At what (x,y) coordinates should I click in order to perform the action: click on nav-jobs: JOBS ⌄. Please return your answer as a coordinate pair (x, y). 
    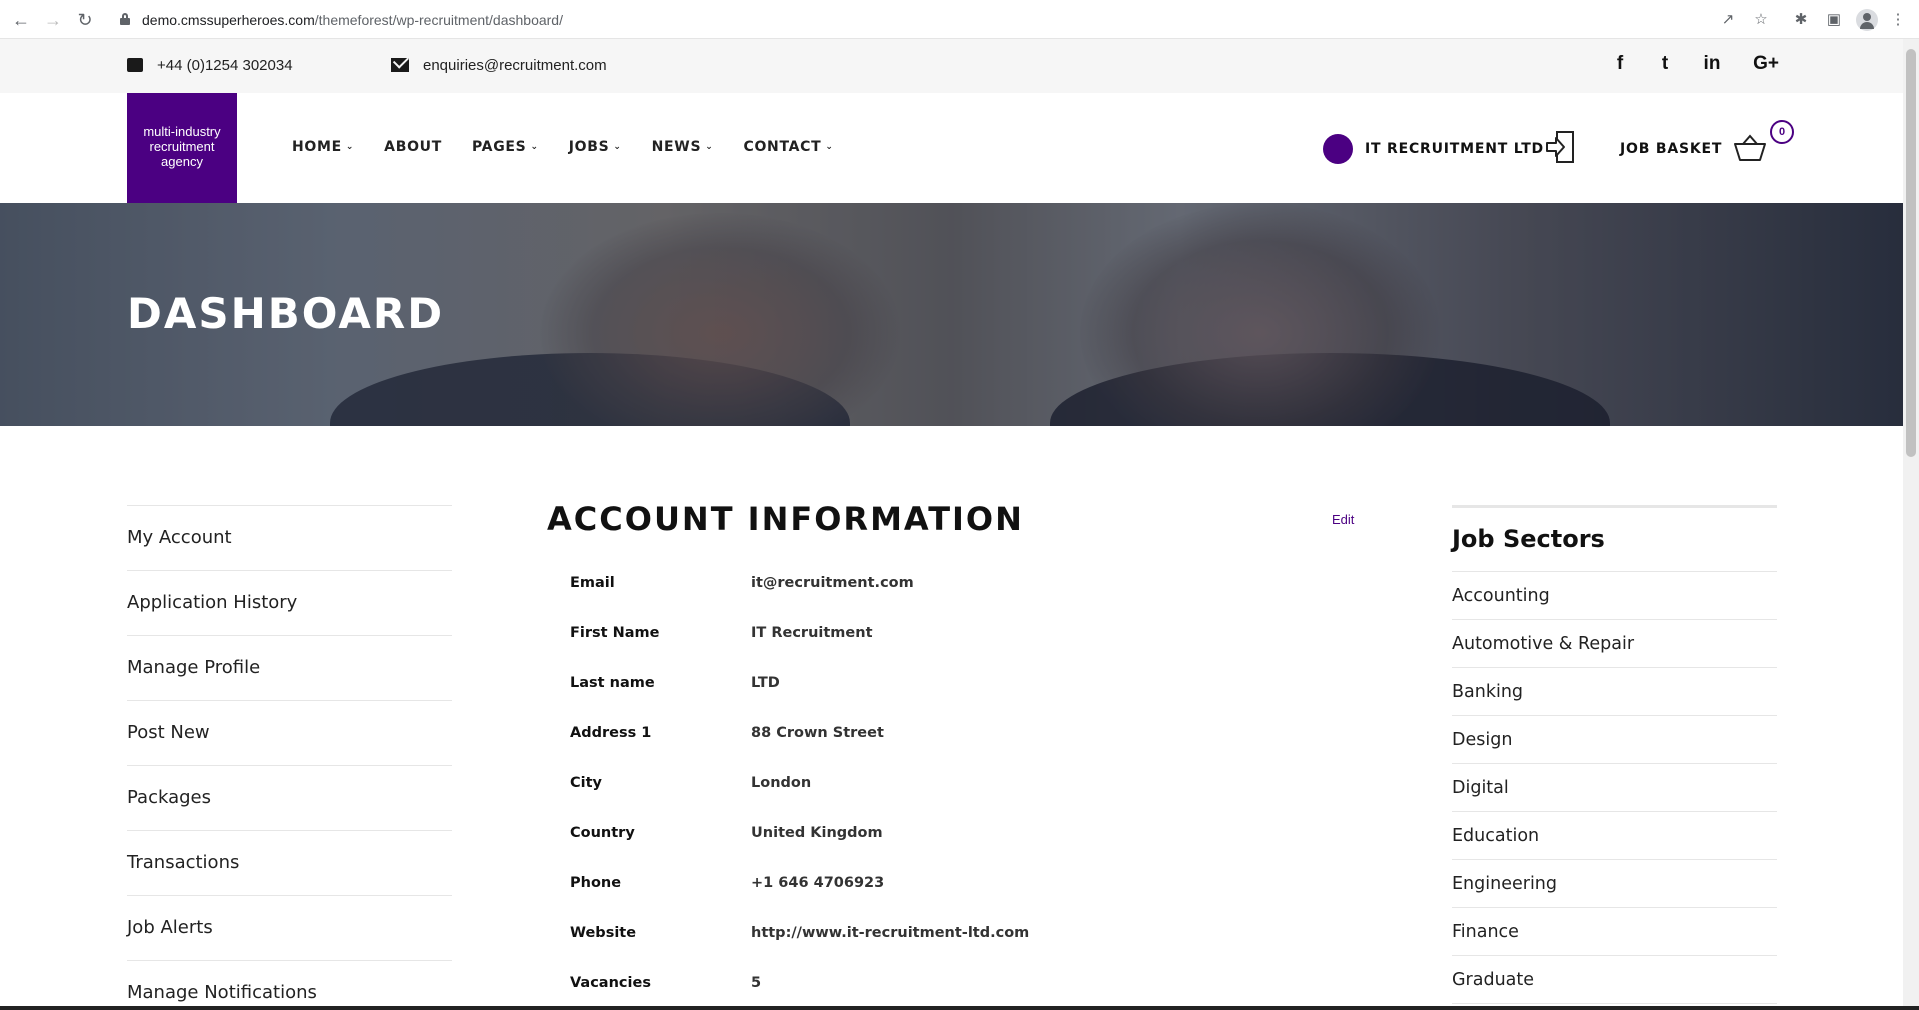
    Looking at the image, I should click on (595, 147).